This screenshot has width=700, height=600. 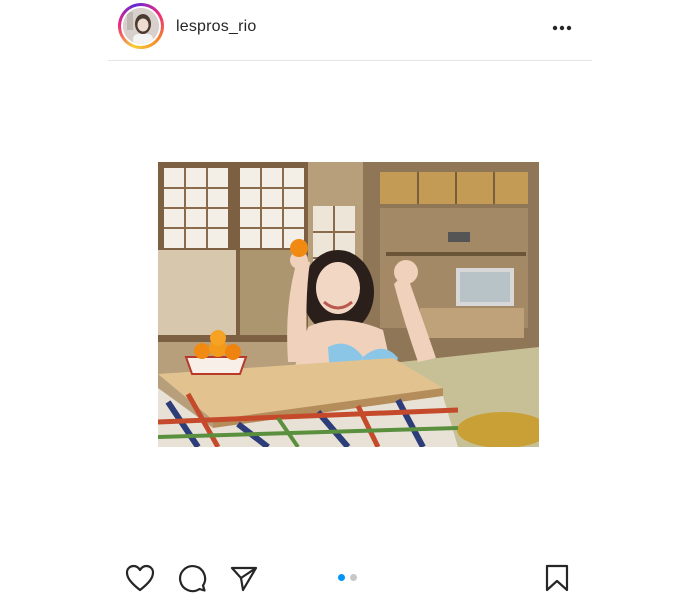 I want to click on avatar, so click(x=141, y=26).